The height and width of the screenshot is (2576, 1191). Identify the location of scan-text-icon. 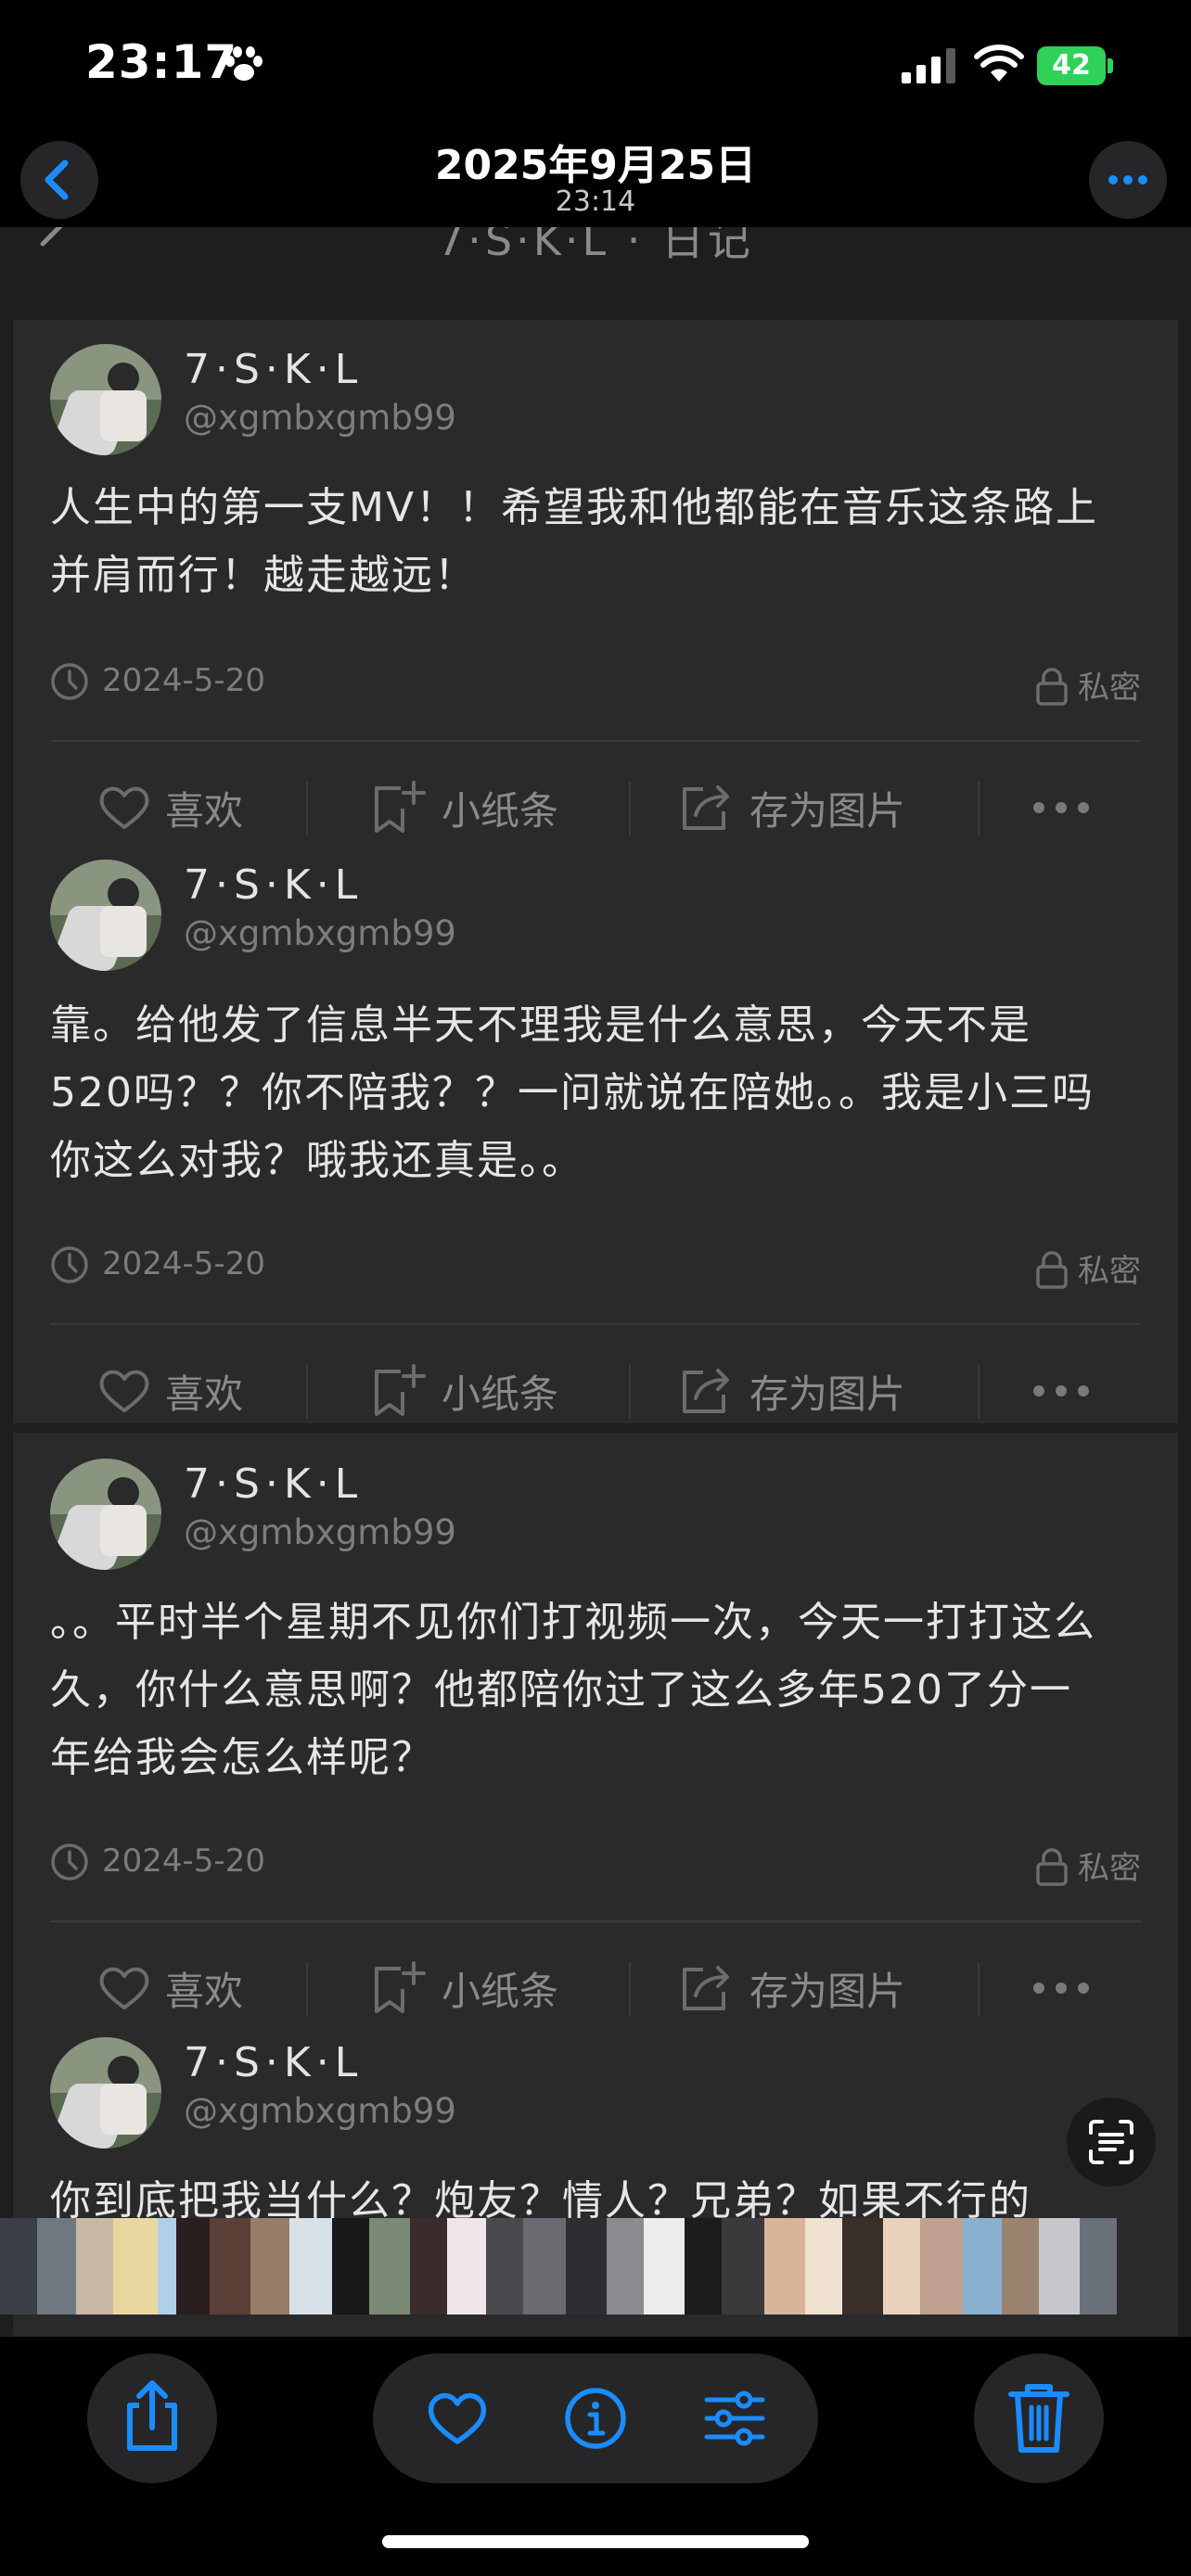
(1111, 2142).